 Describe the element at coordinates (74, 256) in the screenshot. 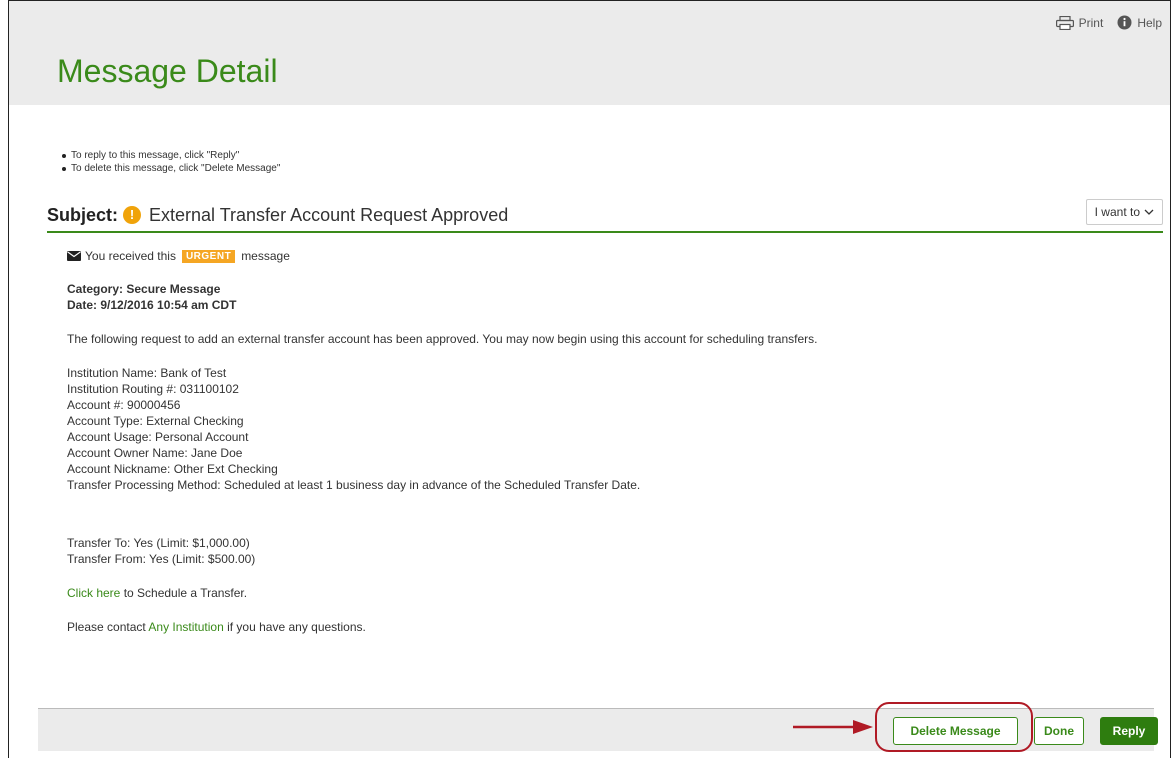

I see `envelope-icon` at that location.